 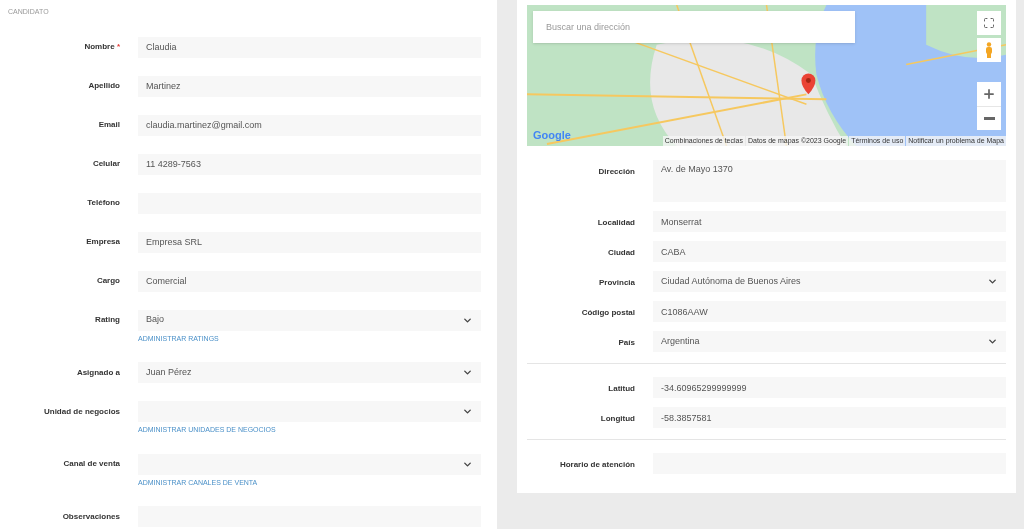 I want to click on select-field: Juan Pérez, so click(x=309, y=372).